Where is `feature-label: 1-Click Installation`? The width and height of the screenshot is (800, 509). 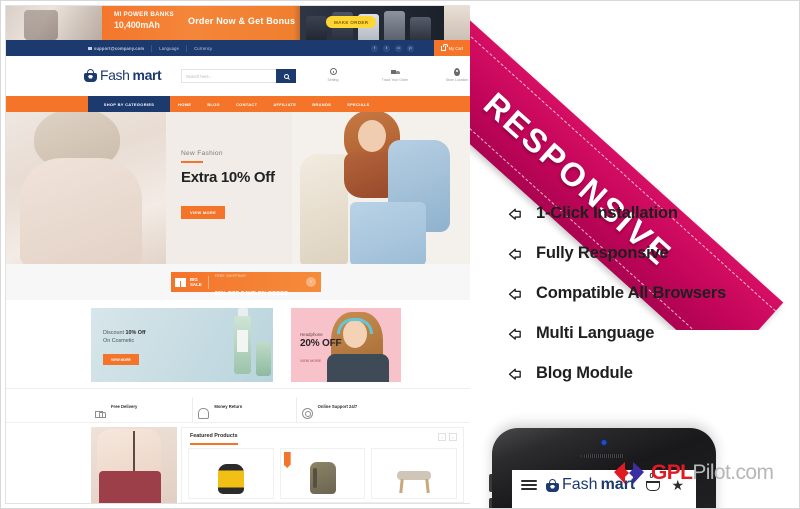 feature-label: 1-Click Installation is located at coordinates (607, 212).